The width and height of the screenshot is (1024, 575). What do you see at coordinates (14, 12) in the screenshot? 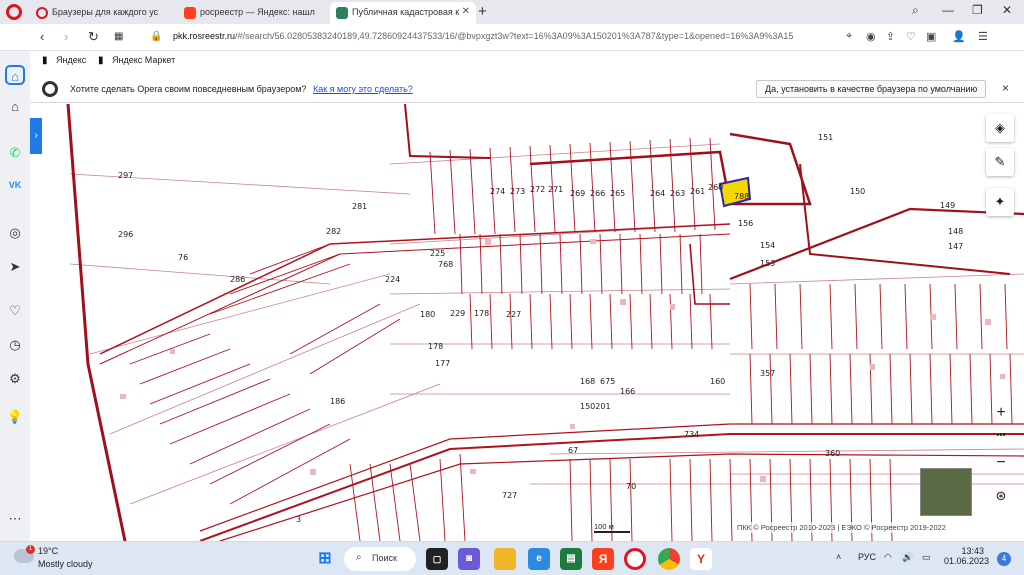
I see `opera-menu-icon` at bounding box center [14, 12].